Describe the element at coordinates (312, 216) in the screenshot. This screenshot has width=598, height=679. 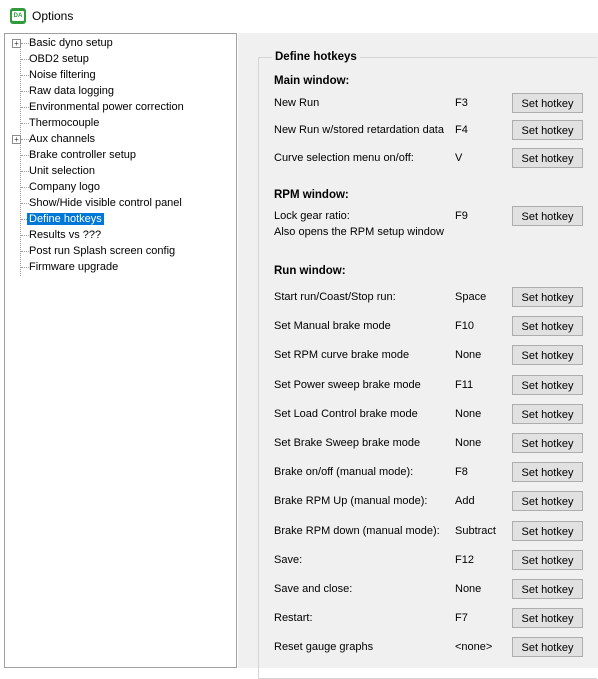
I see `hotkey-action-label: Lock gear ratio:` at that location.